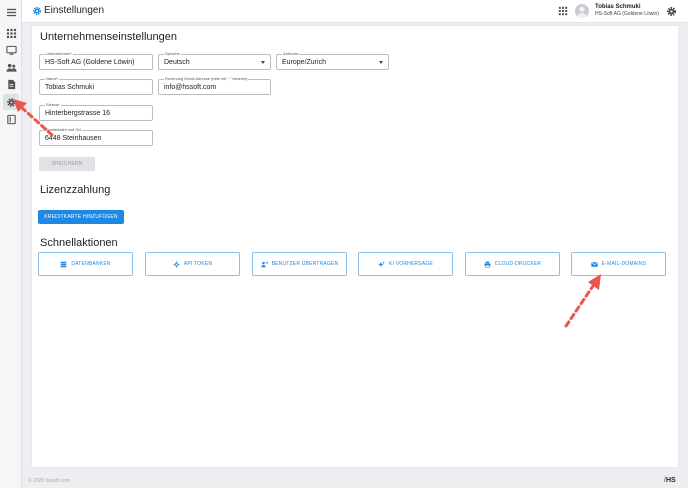 The image size is (688, 488). I want to click on arrow-head-email-domains, so click(594, 282).